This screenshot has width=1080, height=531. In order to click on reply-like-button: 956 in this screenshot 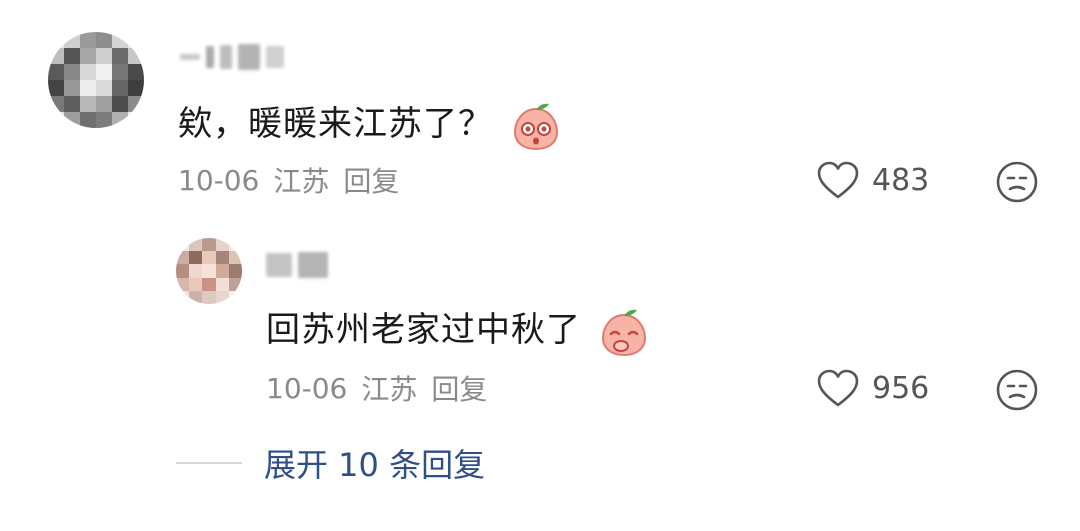, I will do `click(872, 388)`.